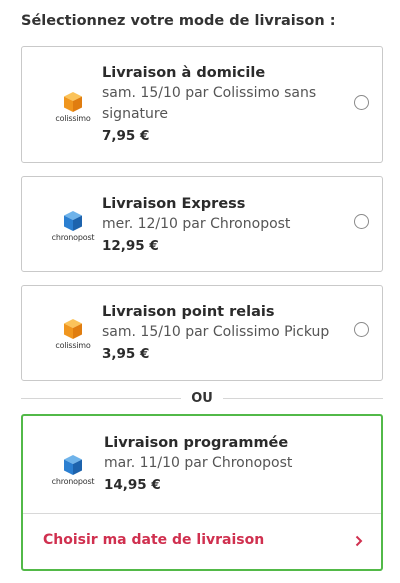  Describe the element at coordinates (202, 513) in the screenshot. I see `card-divider` at that location.